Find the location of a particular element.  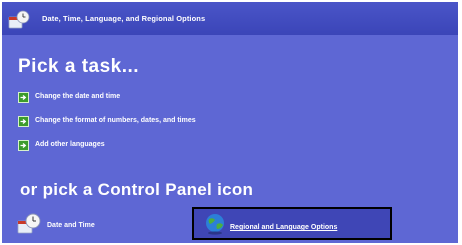

cp-item-label: Date and Time is located at coordinates (71, 225).